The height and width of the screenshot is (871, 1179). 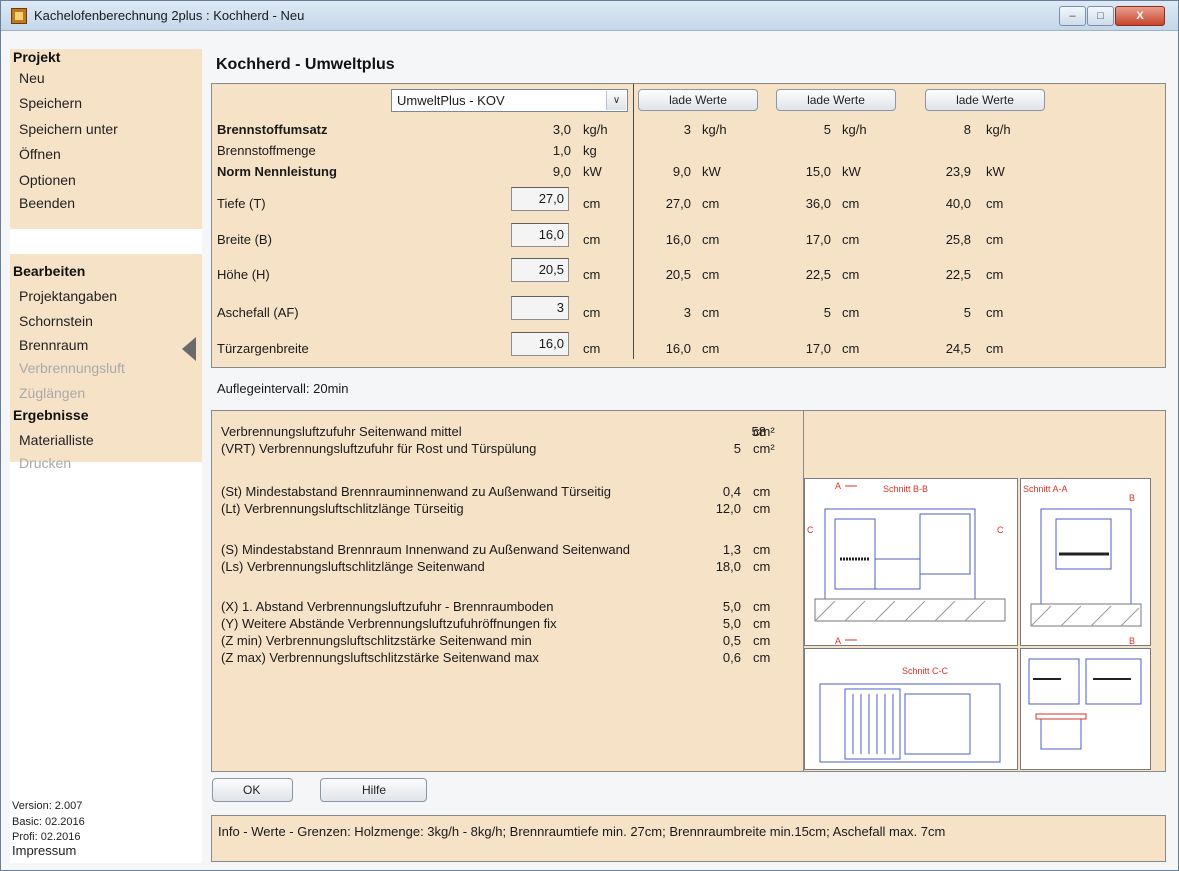 I want to click on col3-tuerzargenbreite: 24,5, so click(x=958, y=348).